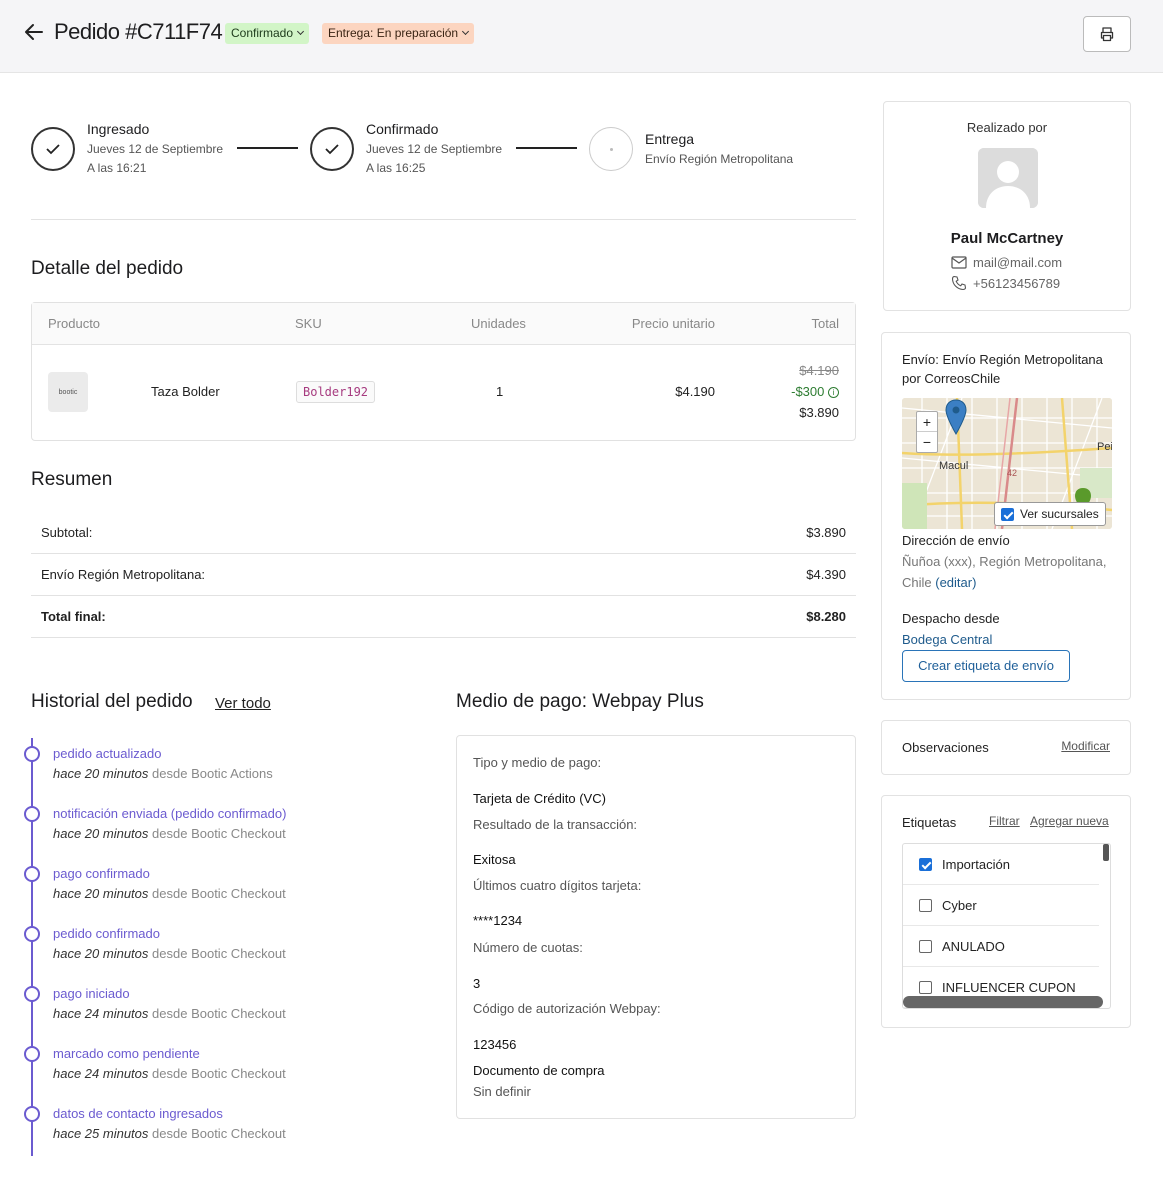  What do you see at coordinates (986, 666) in the screenshot?
I see `create-shipping-label-button: Crear etiqueta de envío` at bounding box center [986, 666].